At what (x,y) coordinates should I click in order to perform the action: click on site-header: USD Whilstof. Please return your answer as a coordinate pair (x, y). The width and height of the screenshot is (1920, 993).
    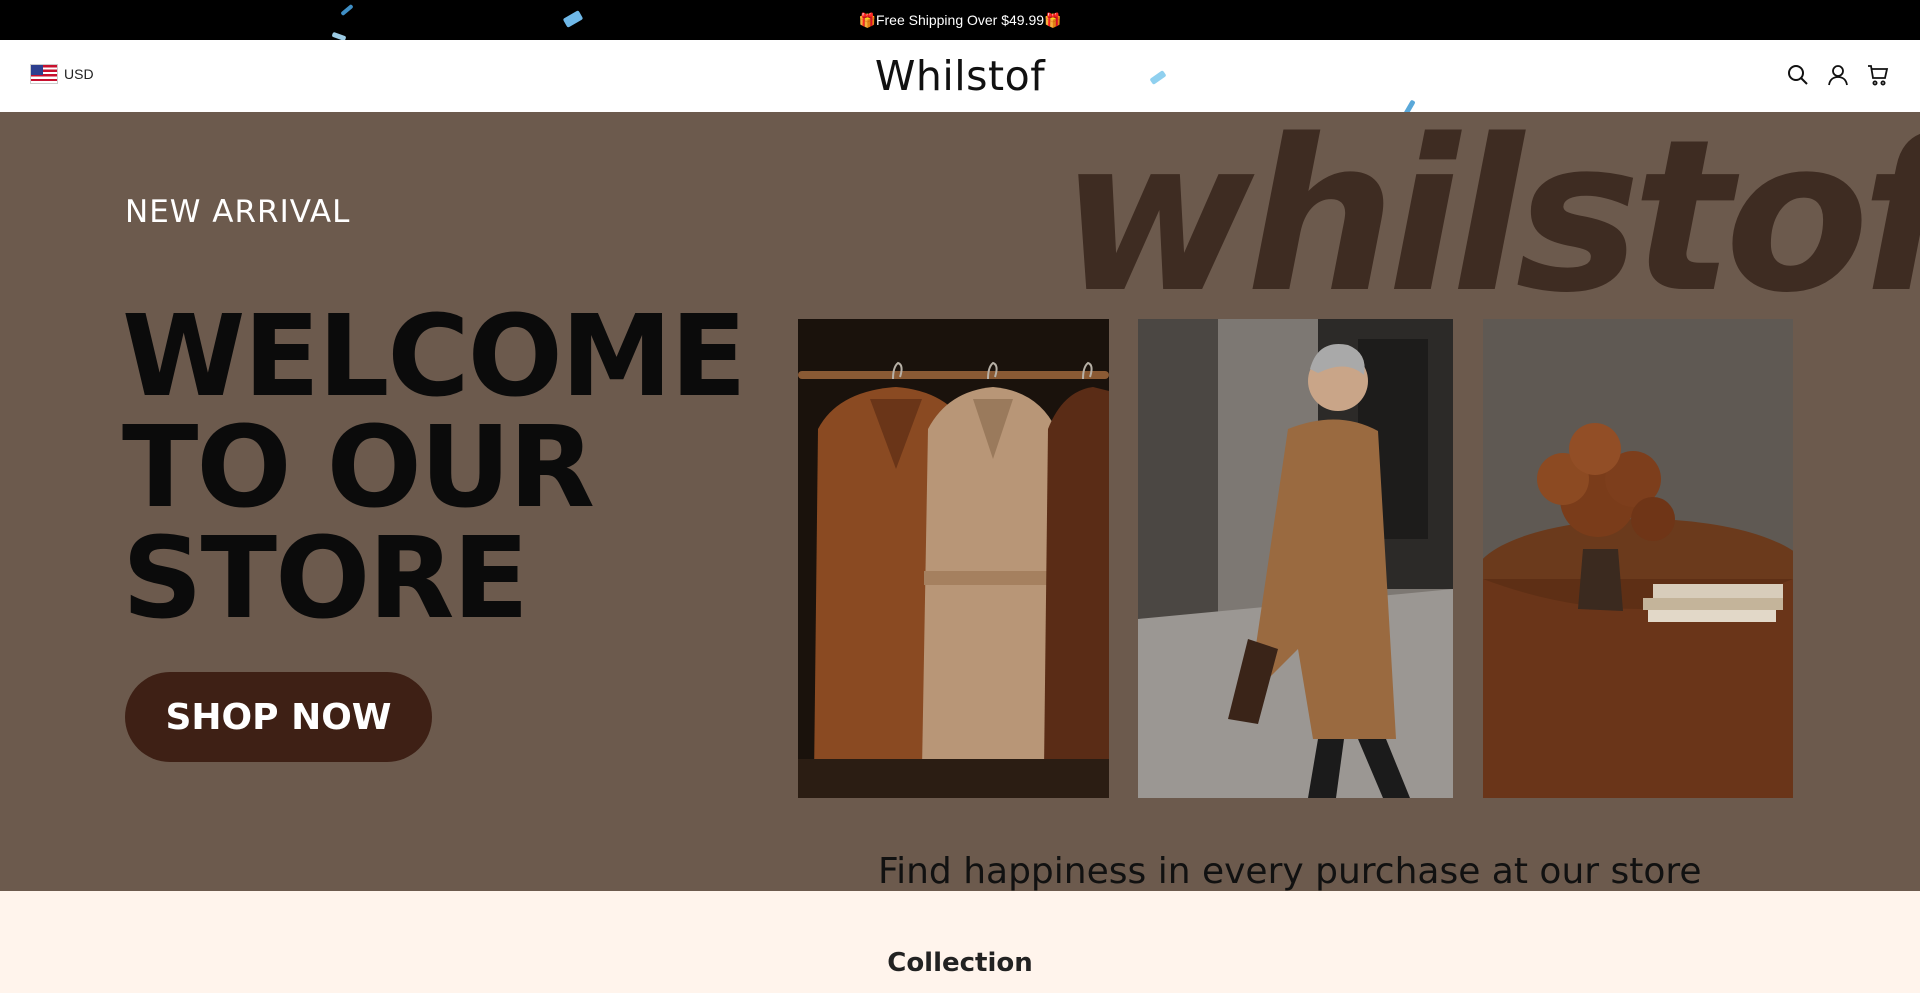
    Looking at the image, I should click on (960, 79).